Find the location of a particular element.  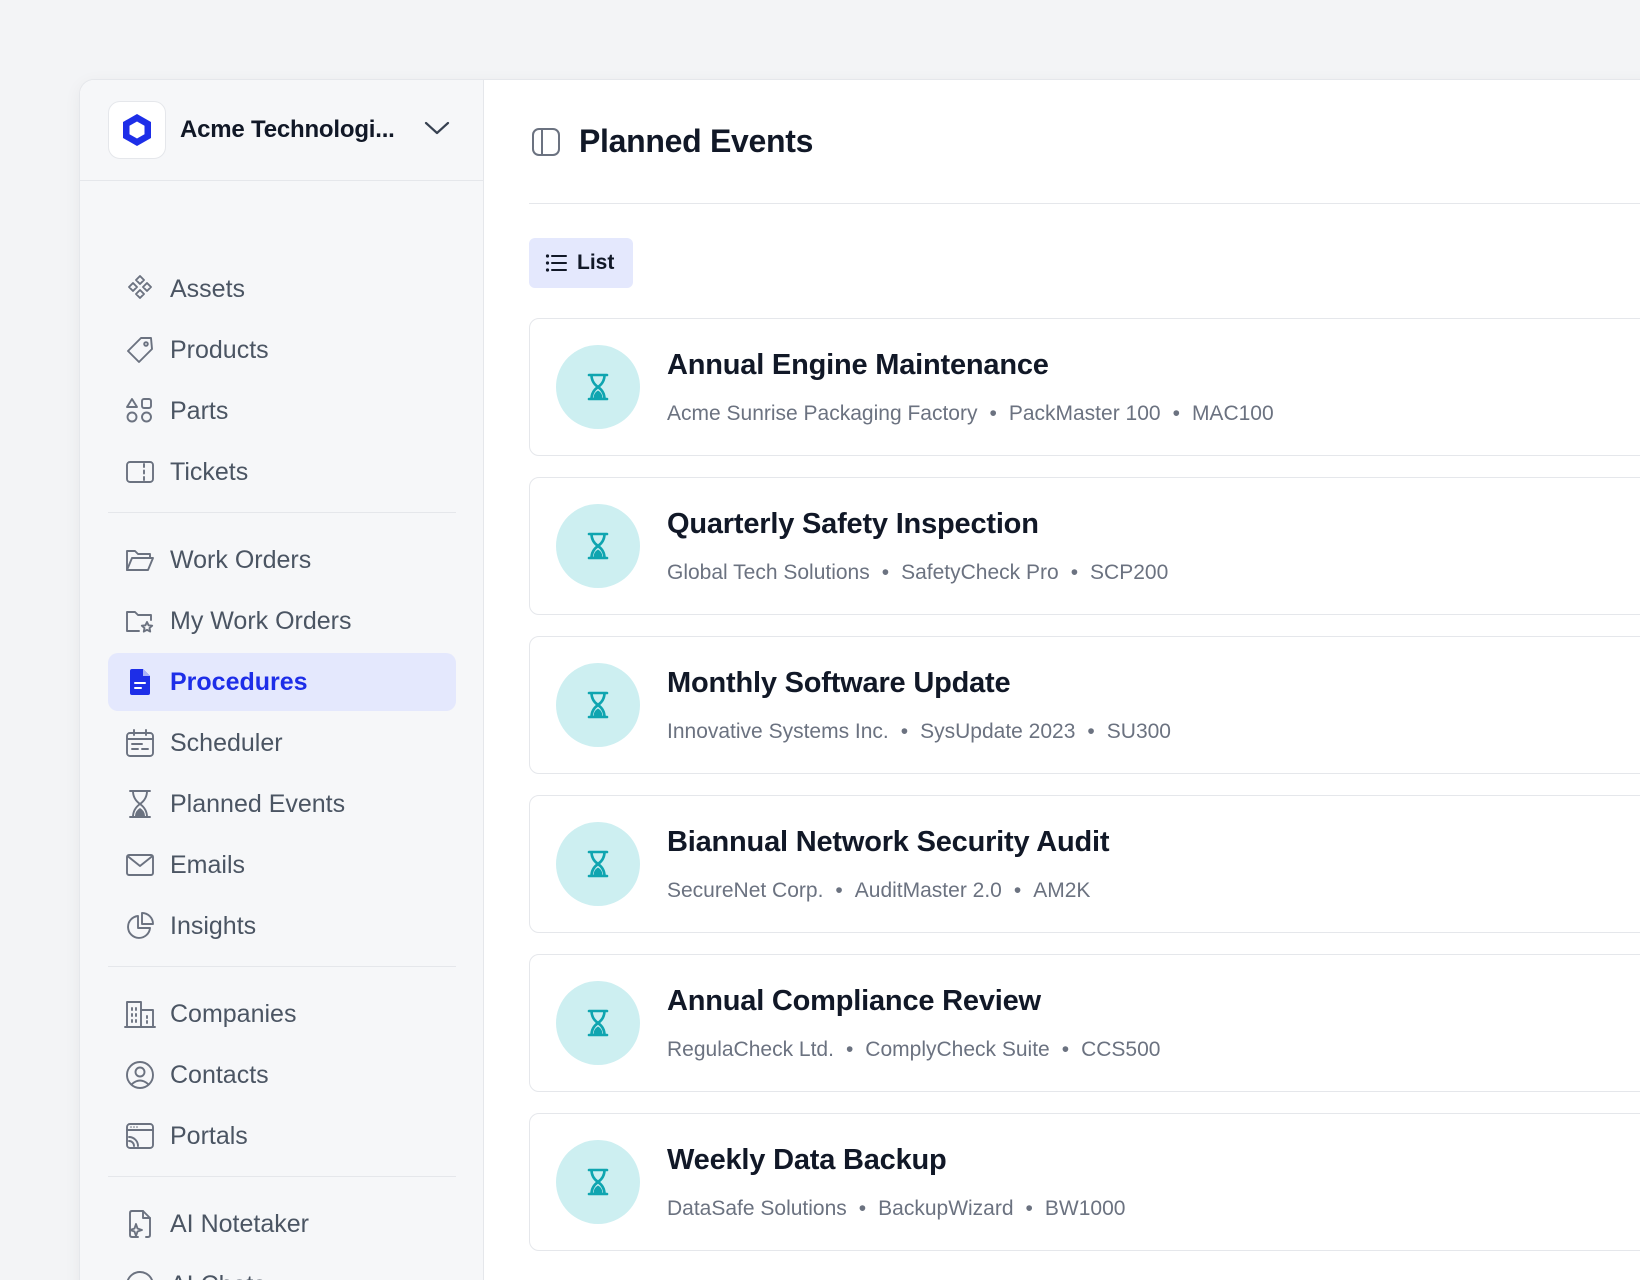

sidebar-item-companies: Companies is located at coordinates (282, 1014).